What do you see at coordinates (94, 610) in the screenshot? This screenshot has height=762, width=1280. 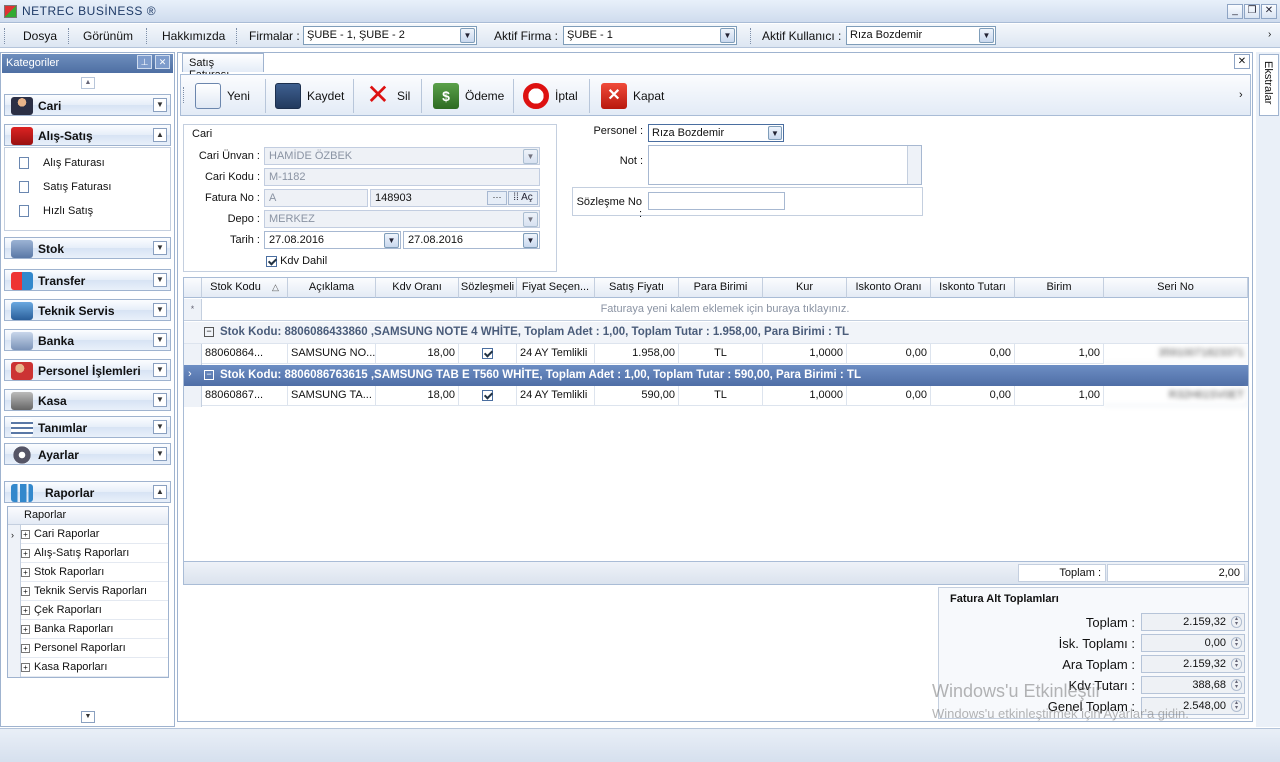 I see `raporlar-tree-item: + Çek Raporları` at bounding box center [94, 610].